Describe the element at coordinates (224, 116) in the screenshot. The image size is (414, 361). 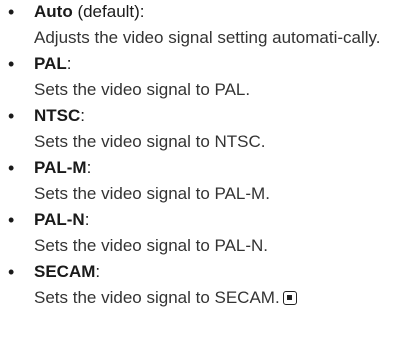
I see `option-heading: NTSC:` at that location.